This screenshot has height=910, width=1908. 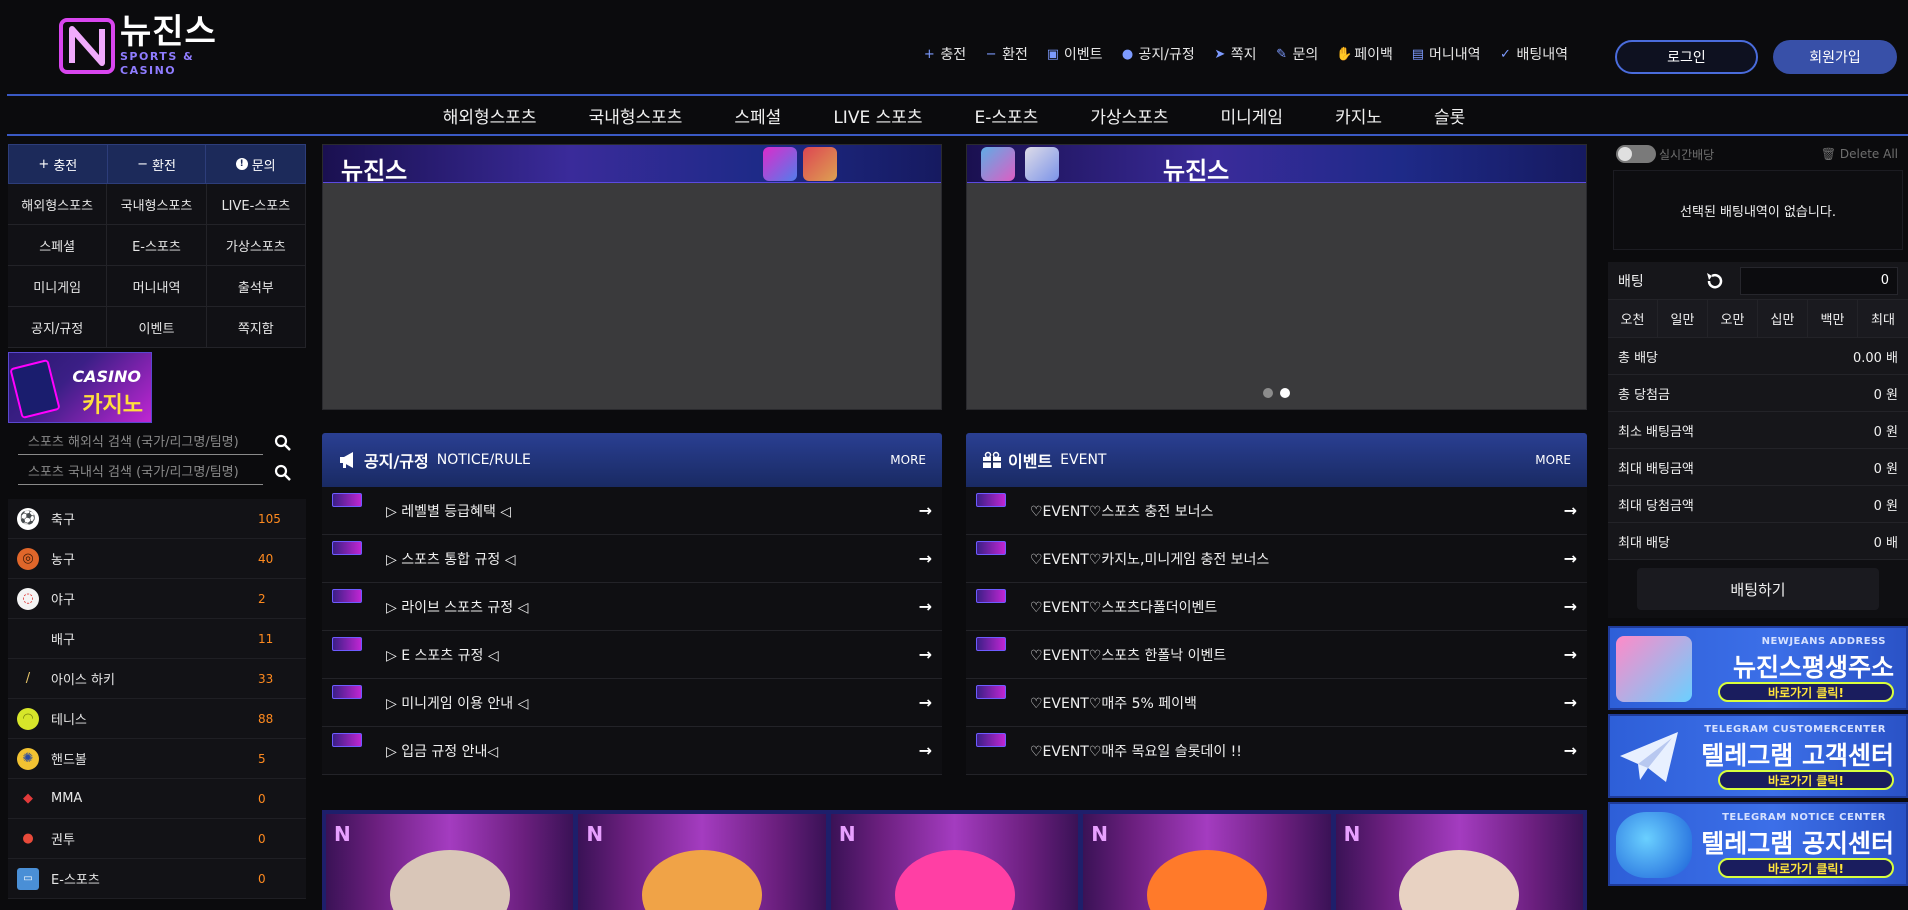 I want to click on notice-row: ▷ 입금 규정 안내◁ →, so click(x=632, y=751).